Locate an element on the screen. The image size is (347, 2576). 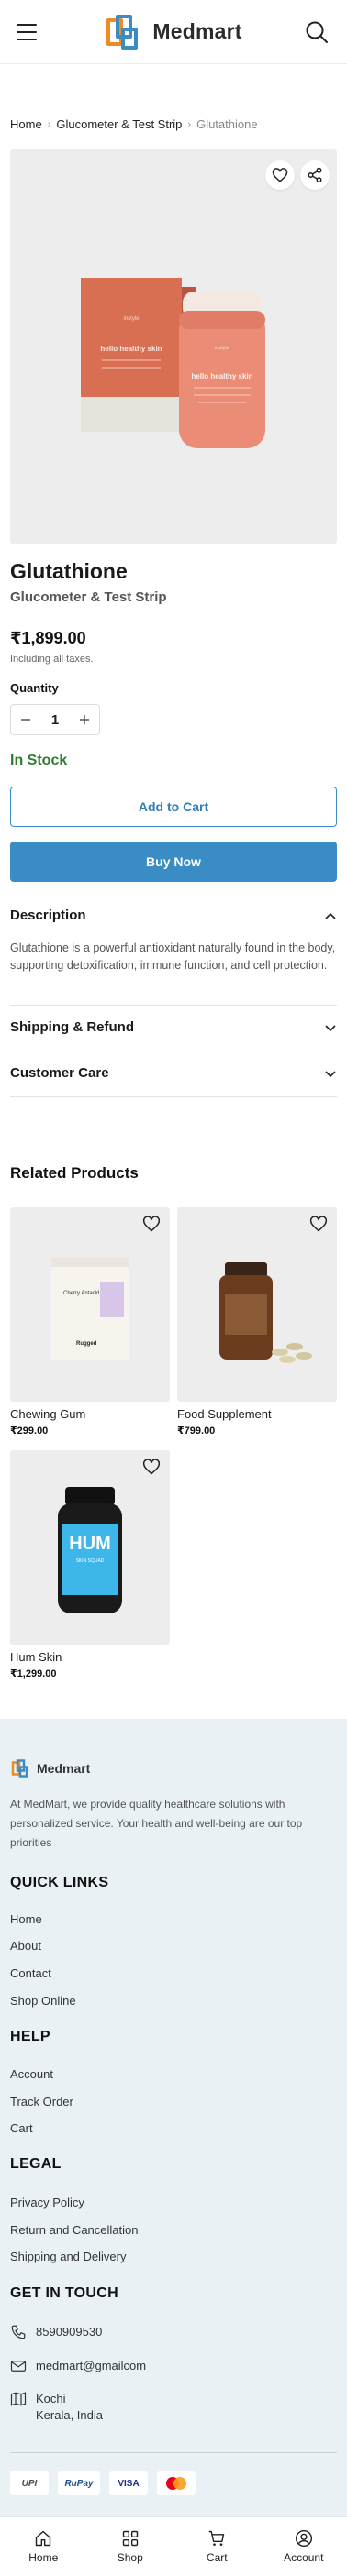
customer-care-accordion-header: Customer Care is located at coordinates (173, 1073).